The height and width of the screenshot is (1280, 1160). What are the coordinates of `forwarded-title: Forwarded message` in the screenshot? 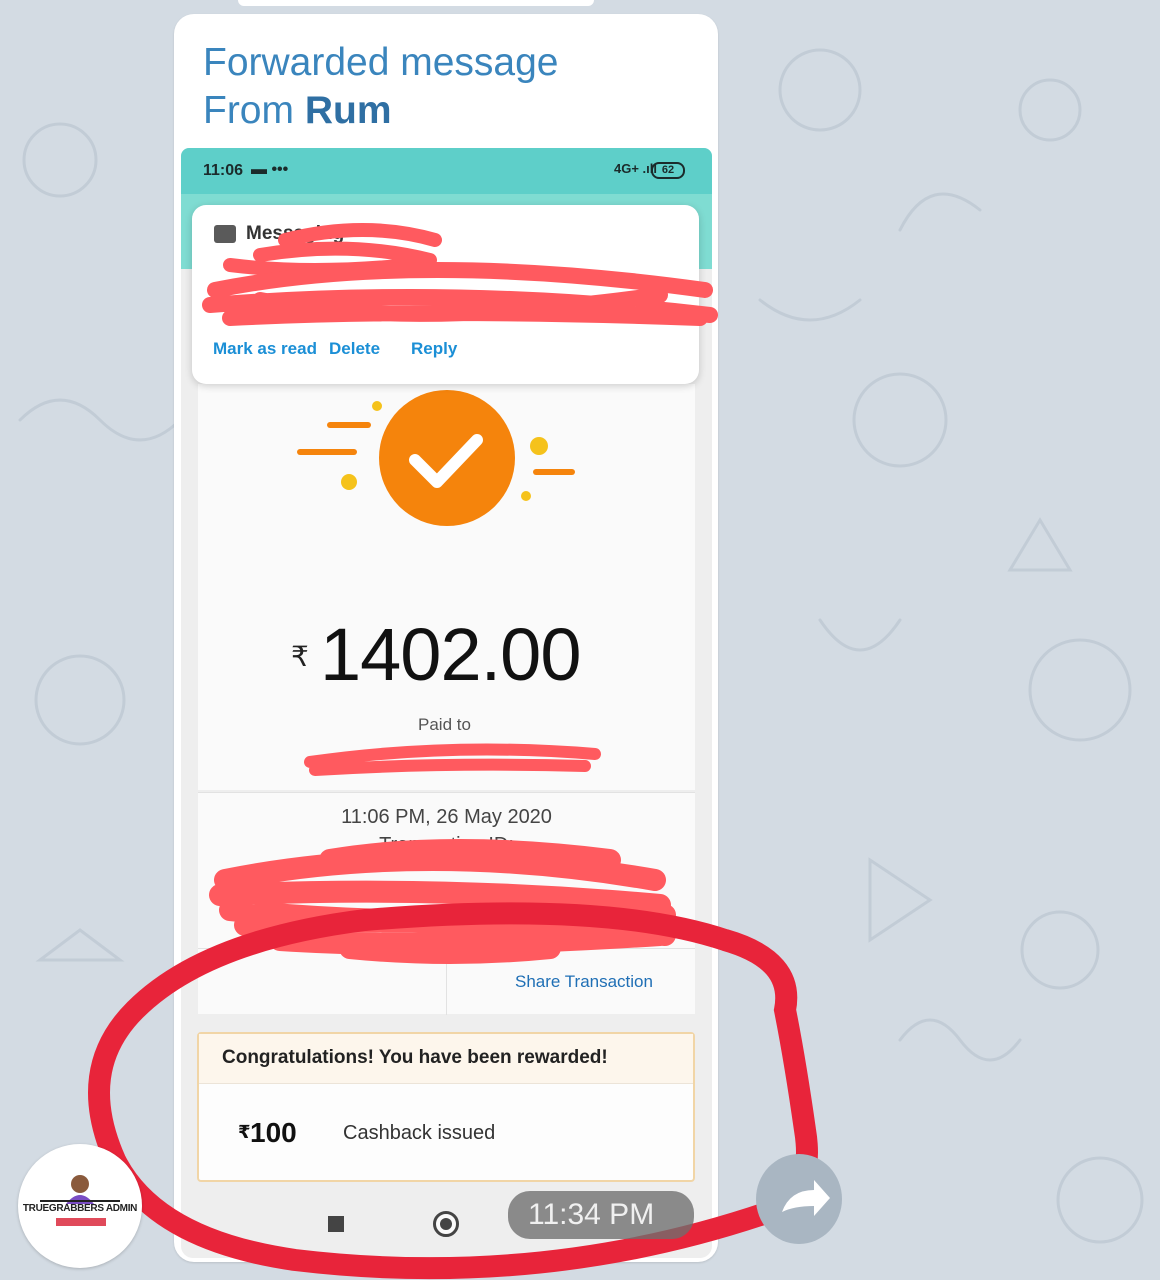 It's located at (381, 62).